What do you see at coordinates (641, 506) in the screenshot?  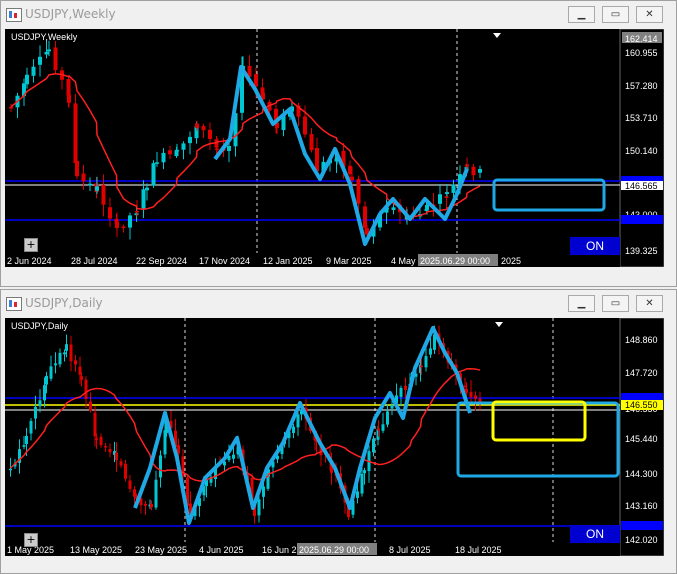 I see `price-tick-label: 143.160` at bounding box center [641, 506].